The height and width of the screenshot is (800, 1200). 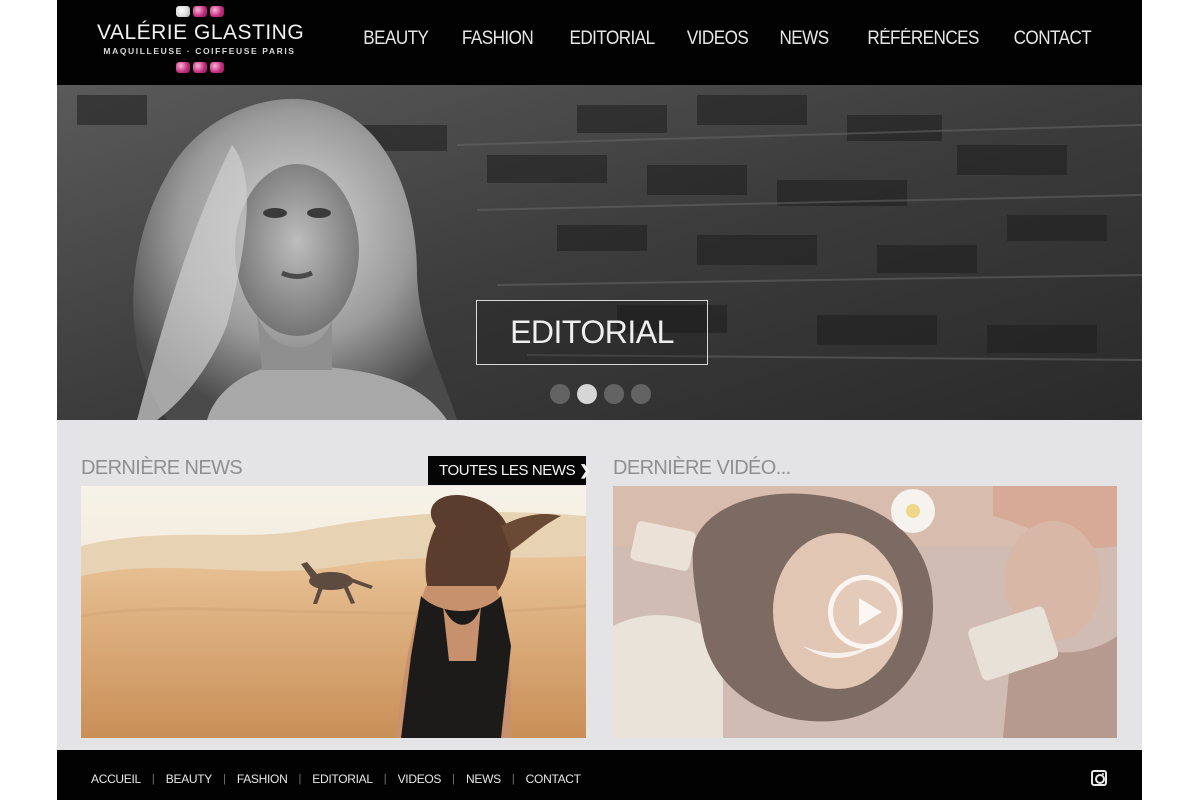 What do you see at coordinates (1052, 39) in the screenshot?
I see `nav-item-contact: CONTACT` at bounding box center [1052, 39].